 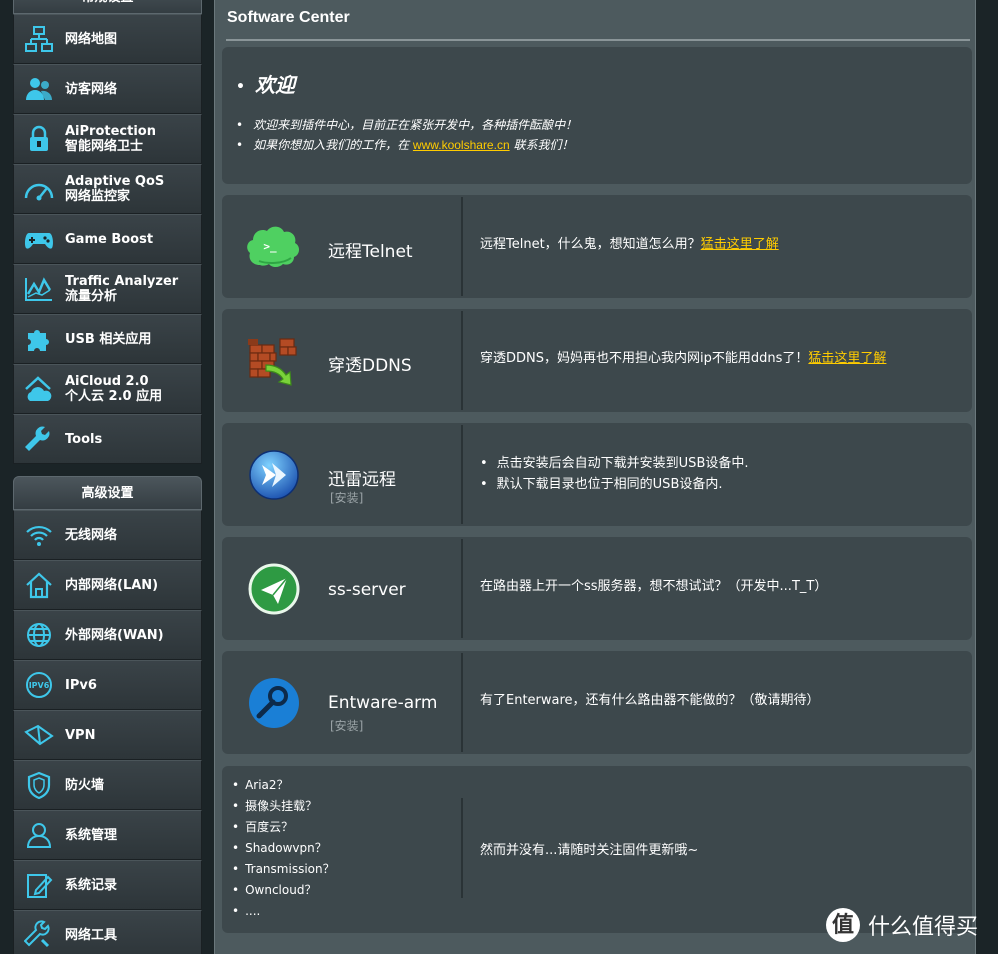 What do you see at coordinates (91, 835) in the screenshot?
I see `menu-label: 系统管理` at bounding box center [91, 835].